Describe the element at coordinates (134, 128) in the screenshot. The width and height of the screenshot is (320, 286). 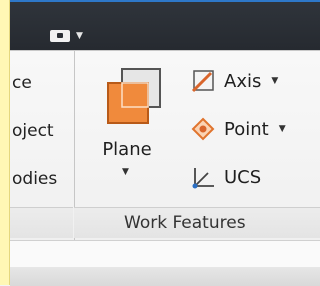
I see `plane-button: Plane ▼` at that location.